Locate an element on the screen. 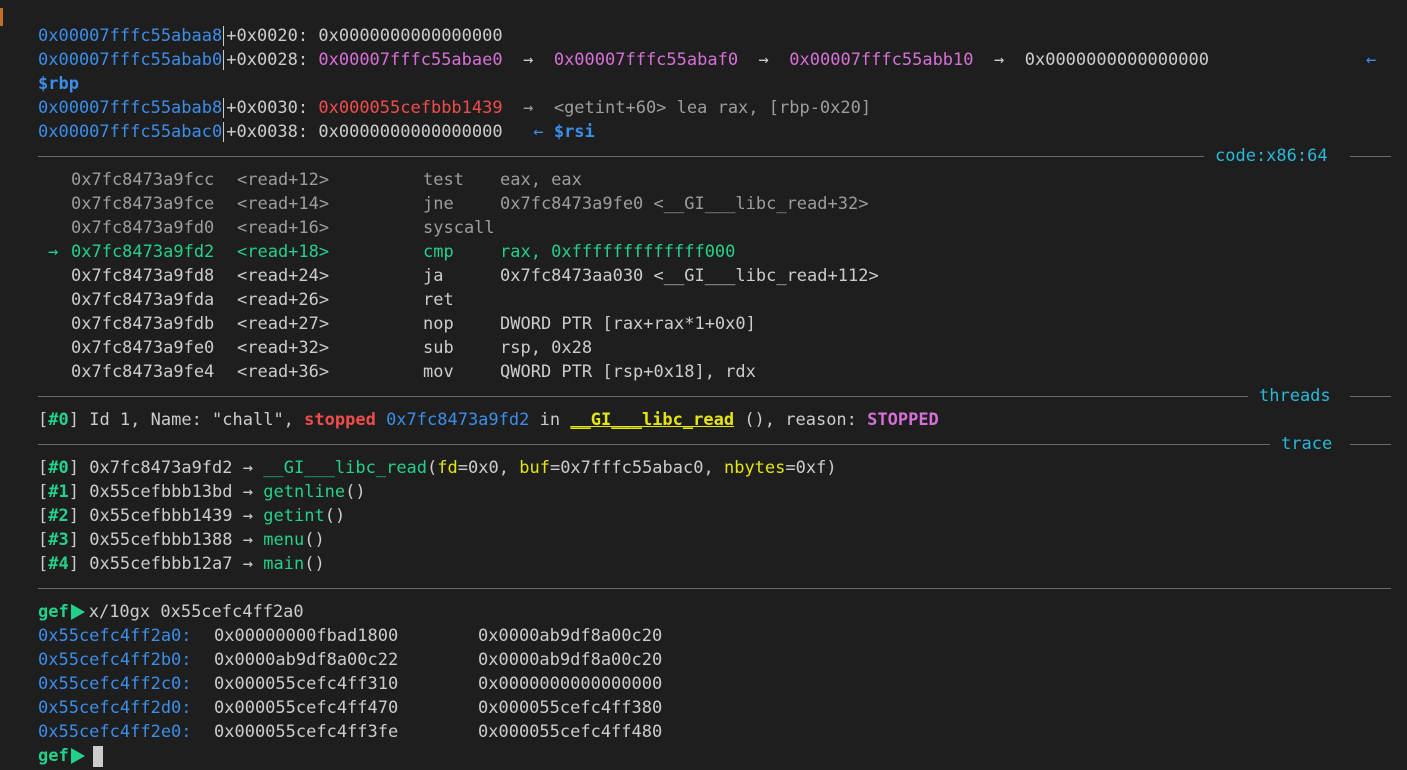 The image size is (1407, 770). code-mnemonic: syscall is located at coordinates (459, 228).